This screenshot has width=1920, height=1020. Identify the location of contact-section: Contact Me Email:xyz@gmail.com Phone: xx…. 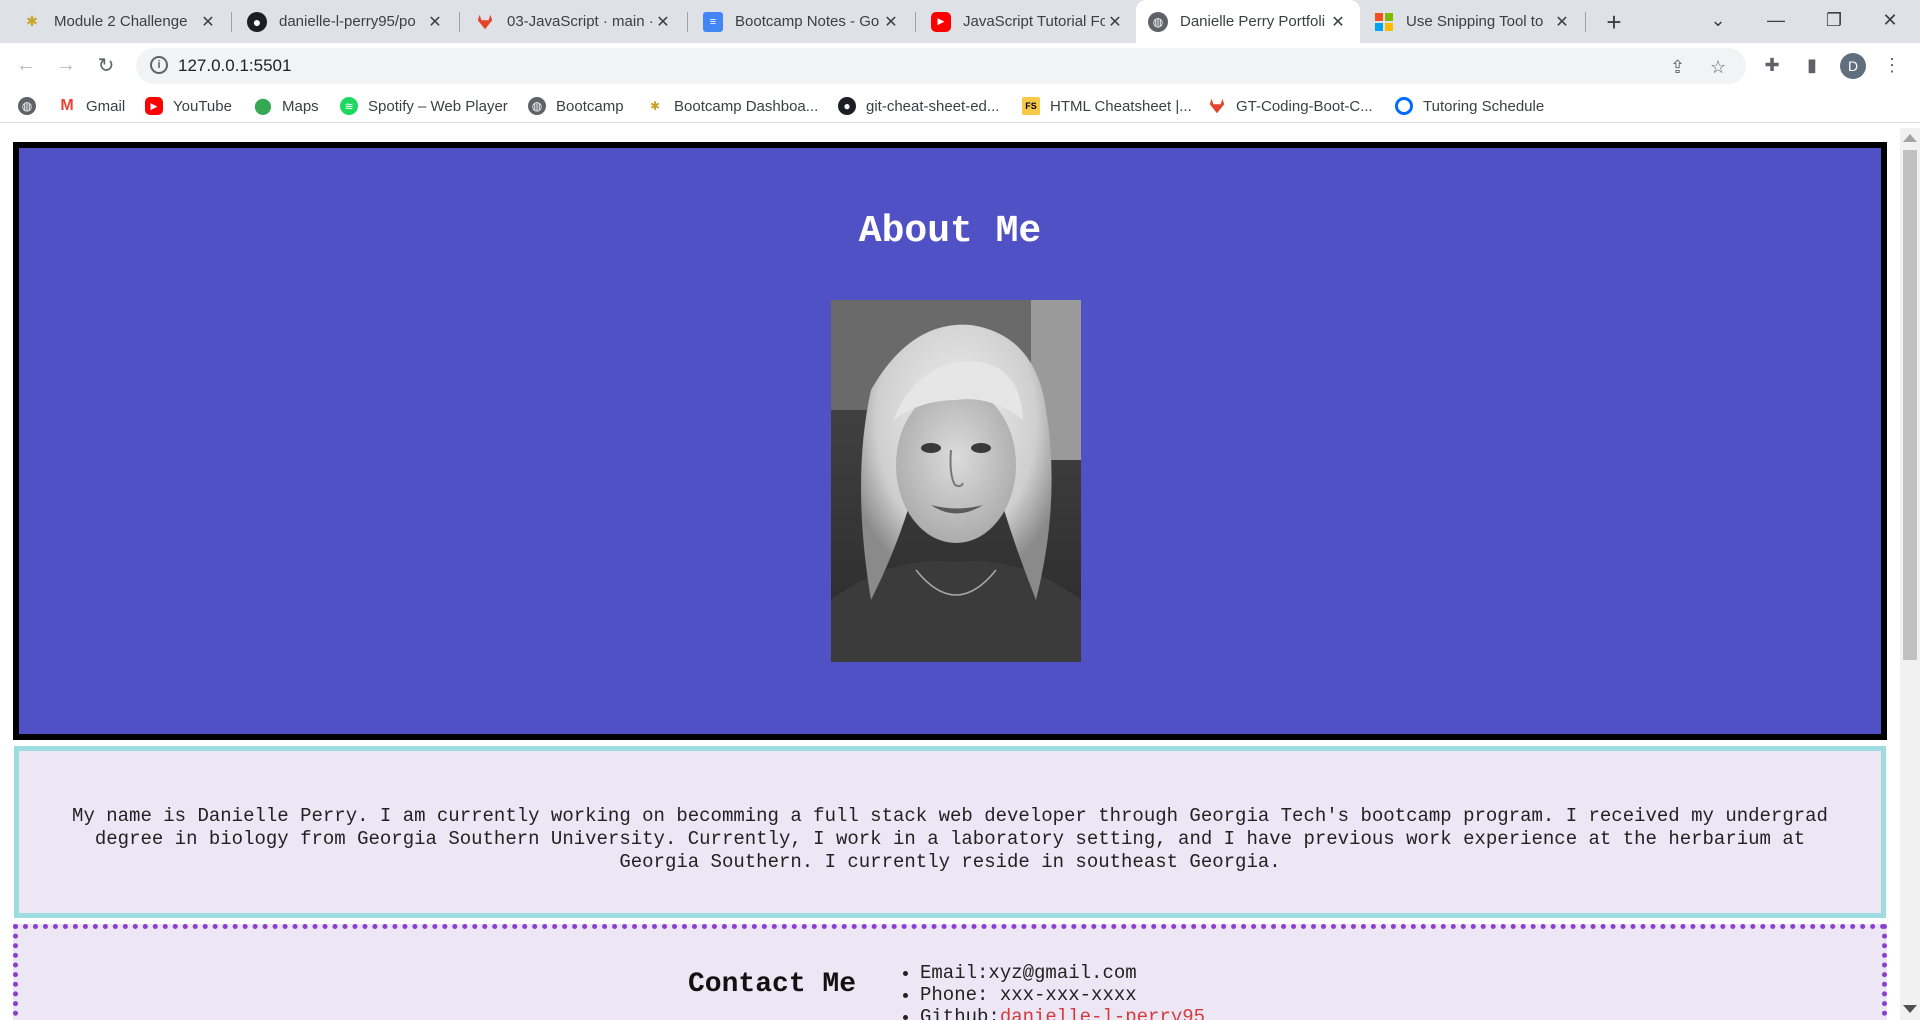
(950, 972).